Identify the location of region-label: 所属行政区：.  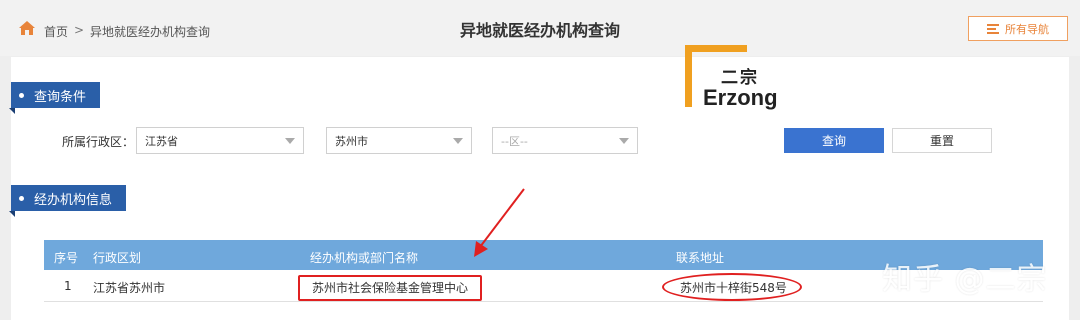
(98, 142).